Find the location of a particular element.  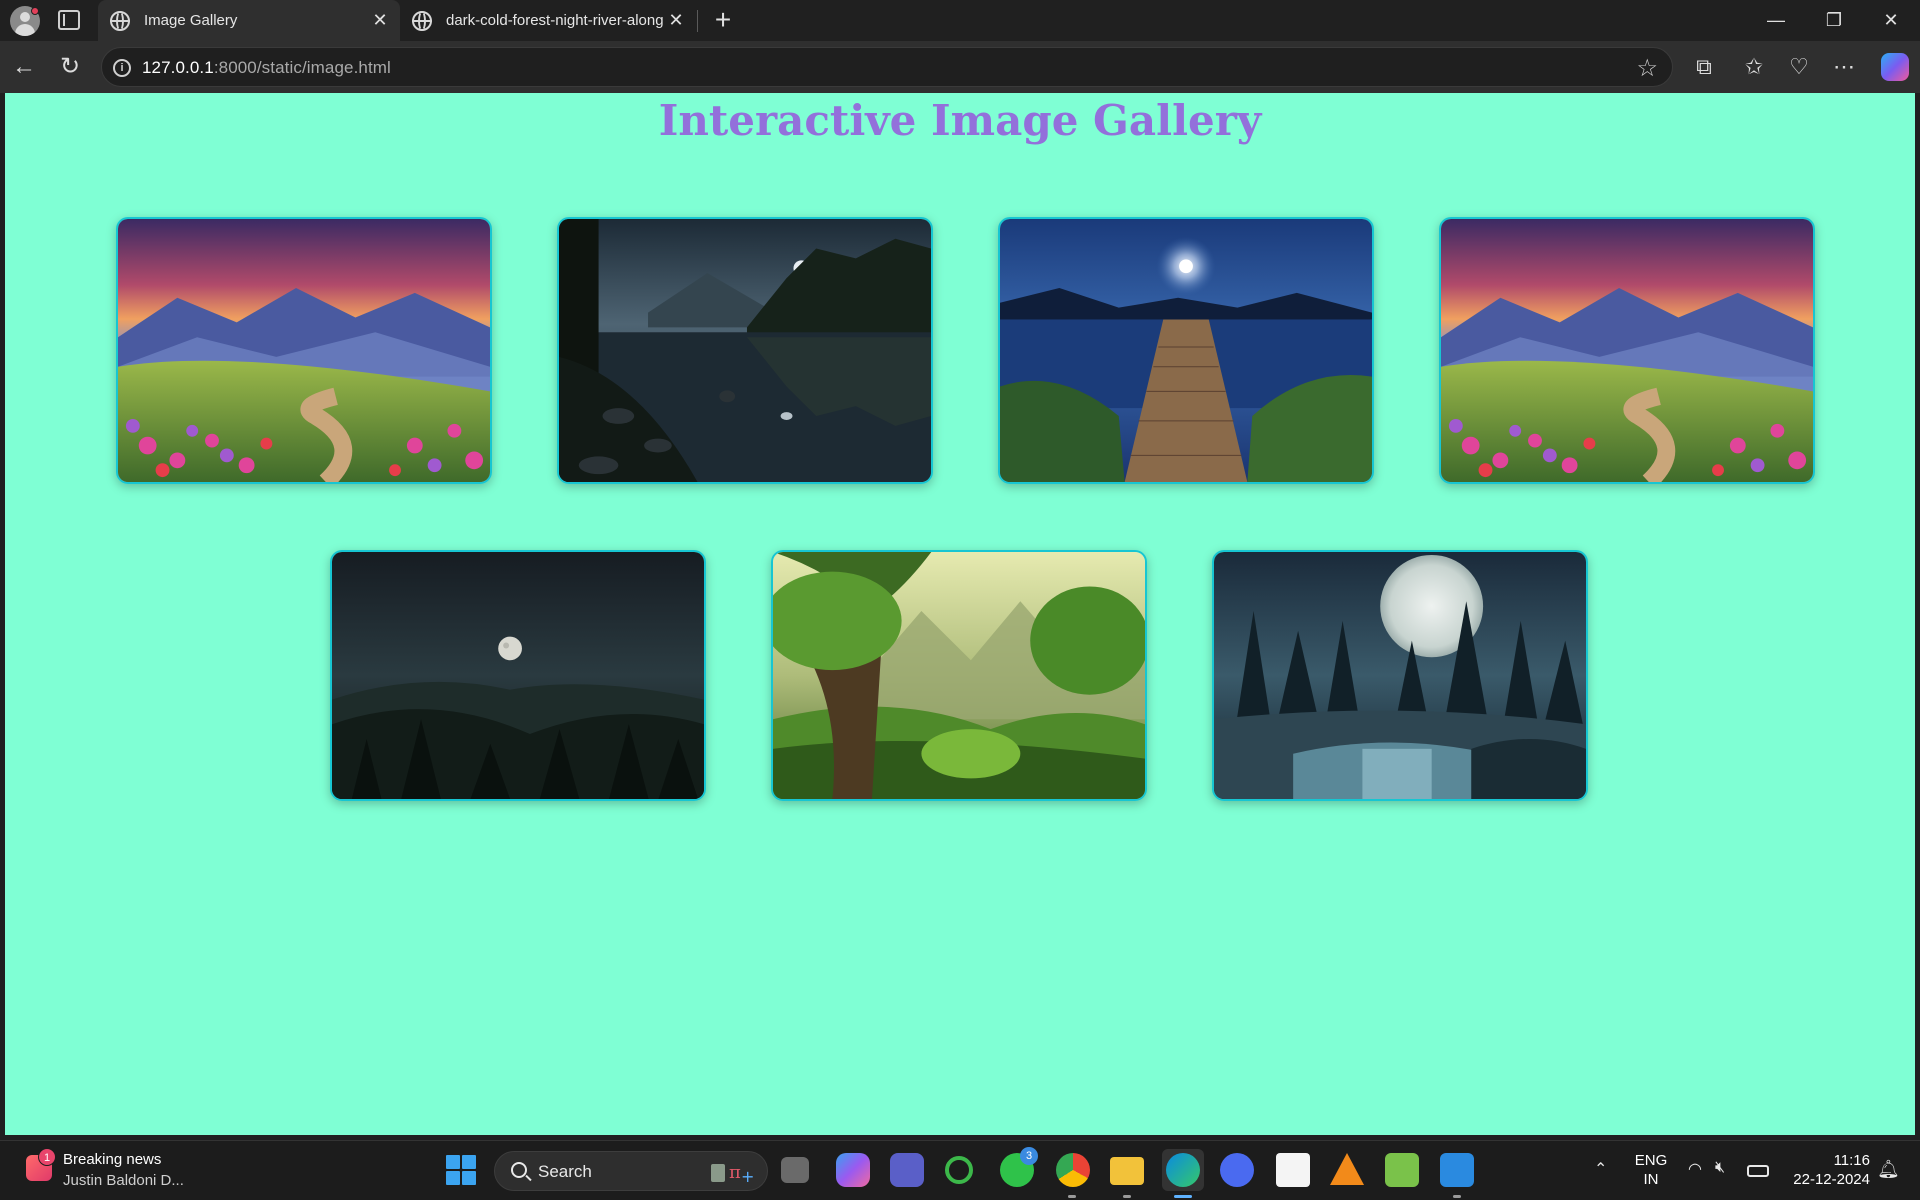

svg-text: π is located at coordinates (735, 1172).